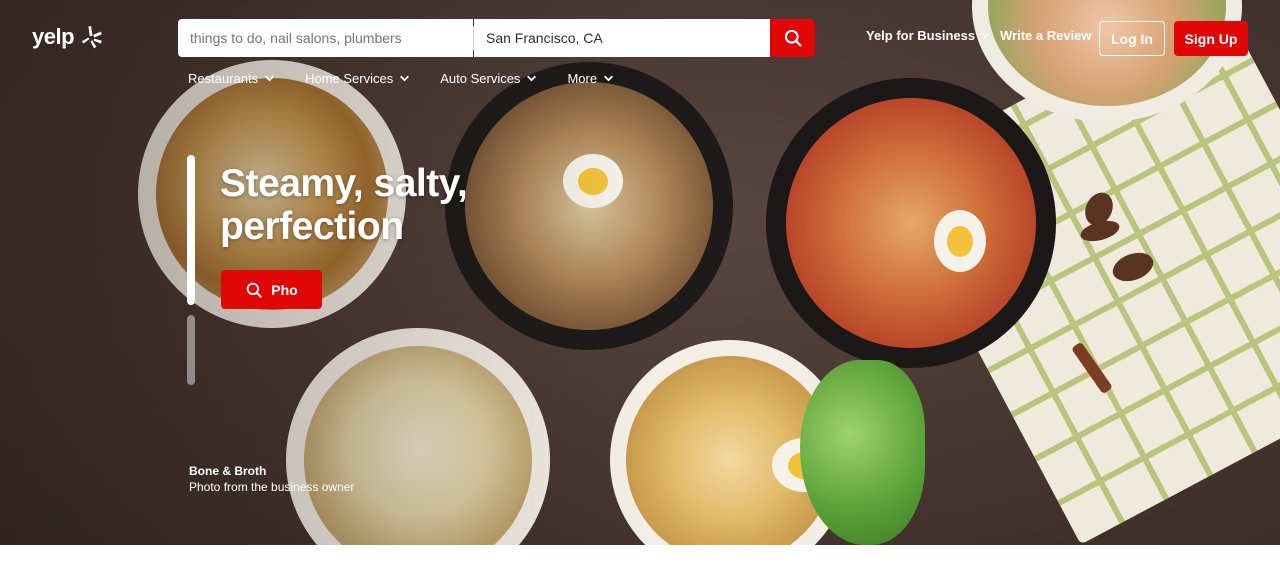  Describe the element at coordinates (325, 38) in the screenshot. I see `search-find-input` at that location.